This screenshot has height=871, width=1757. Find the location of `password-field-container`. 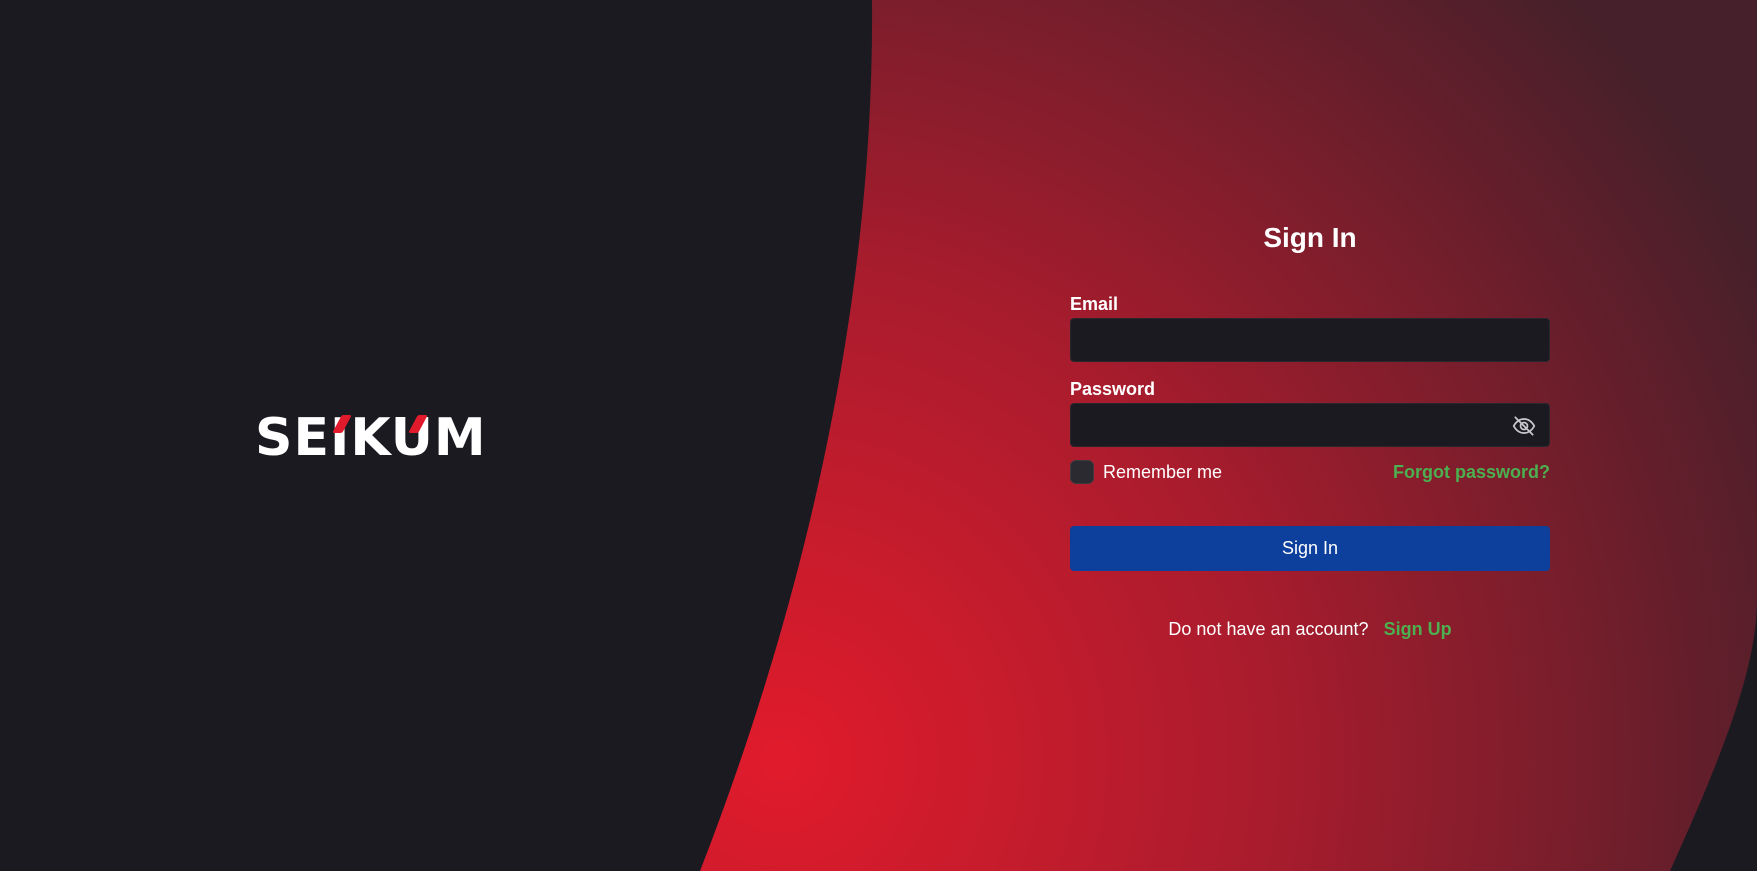

password-field-container is located at coordinates (1310, 425).